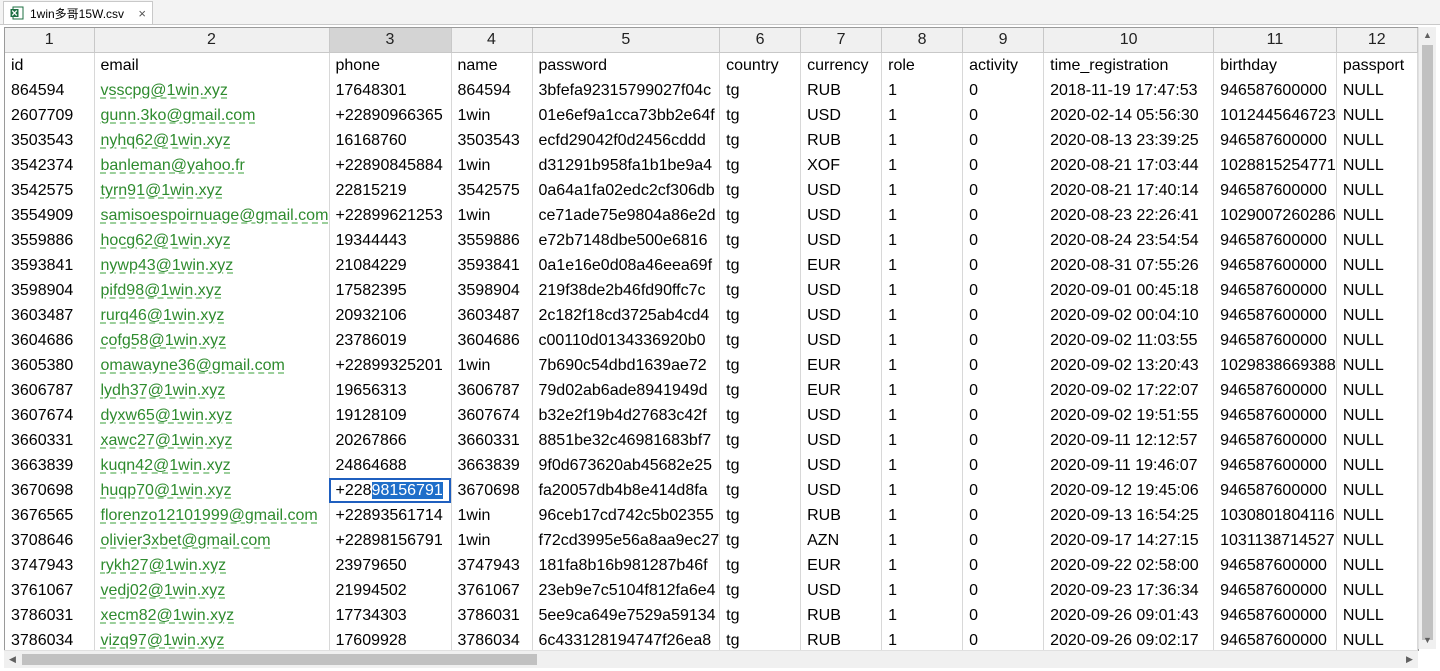 The image size is (1440, 671). Describe the element at coordinates (1129, 390) in the screenshot. I see `grid-cell: 2020-09-02 17:22:07` at that location.